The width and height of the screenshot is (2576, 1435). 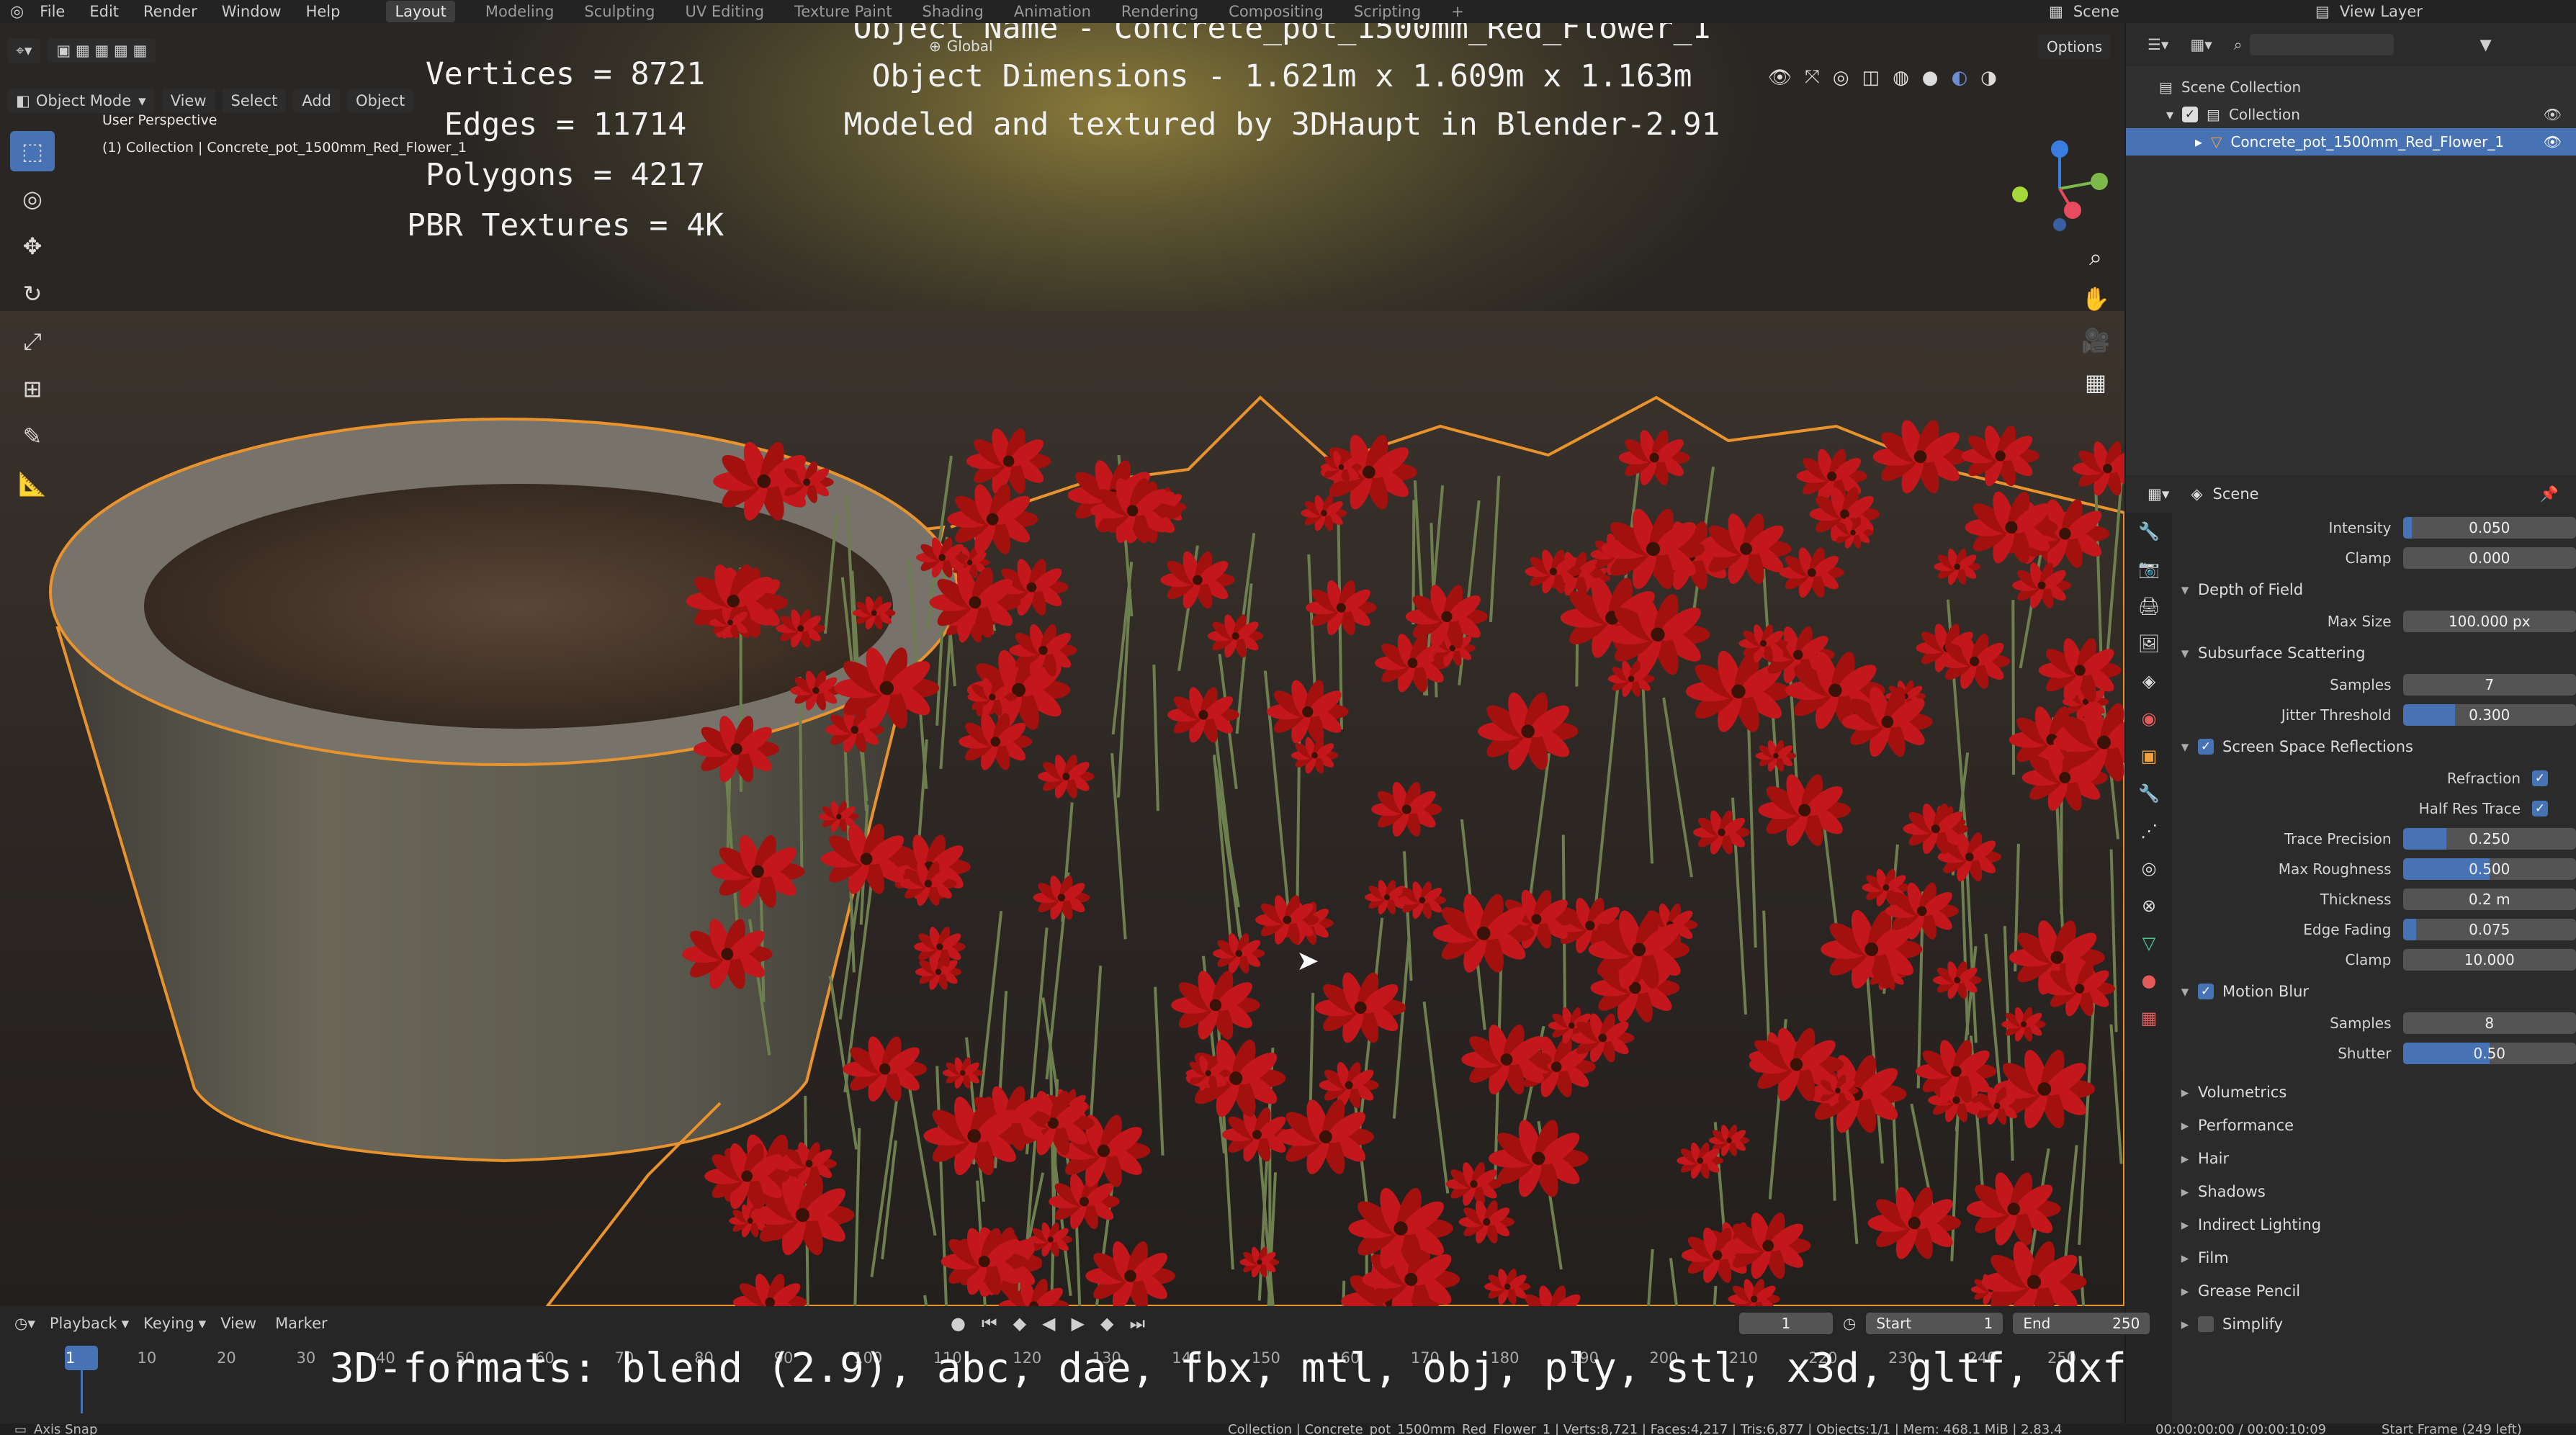 What do you see at coordinates (2149, 906) in the screenshot?
I see `constraints-tab-icon: ⊗` at bounding box center [2149, 906].